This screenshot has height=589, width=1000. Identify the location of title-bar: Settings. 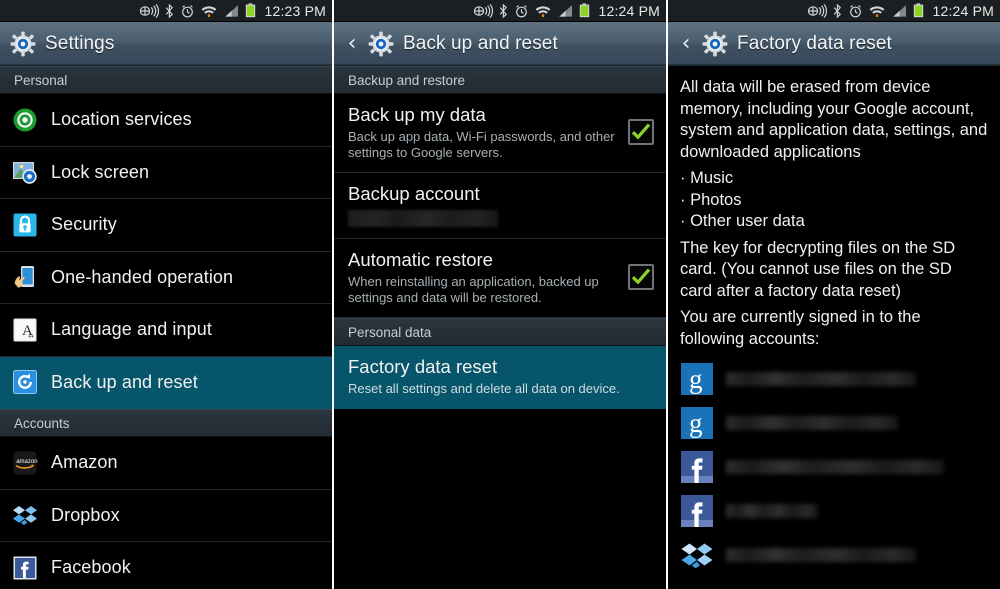
(166, 44).